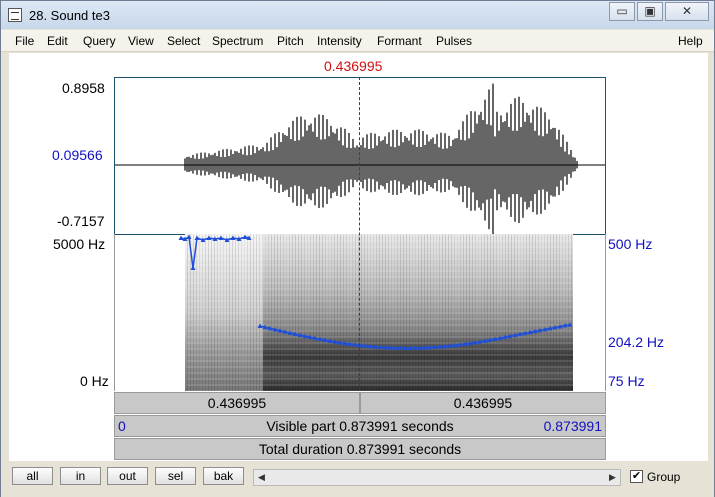  What do you see at coordinates (57, 41) in the screenshot?
I see `menu-edit: Edit` at bounding box center [57, 41].